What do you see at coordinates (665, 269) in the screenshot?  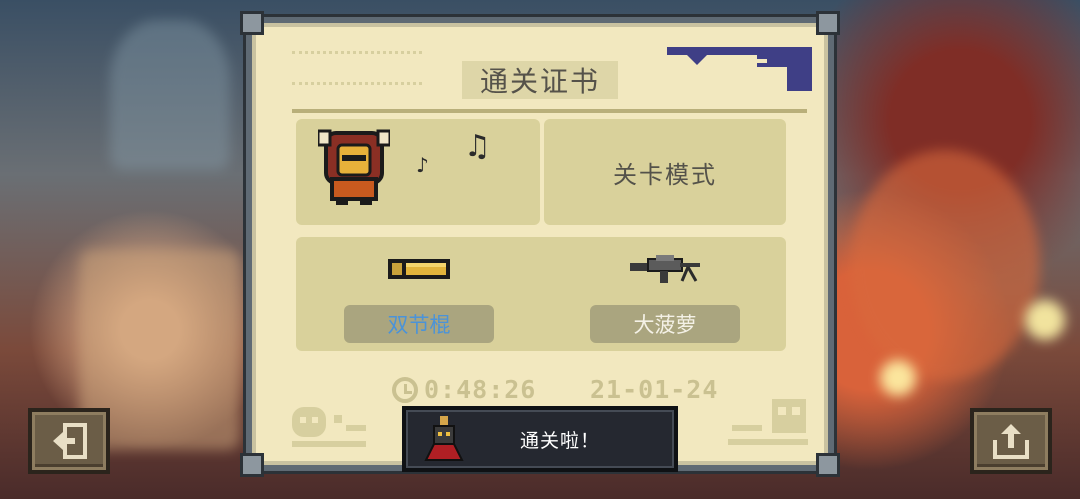 I see `rifle-icon` at bounding box center [665, 269].